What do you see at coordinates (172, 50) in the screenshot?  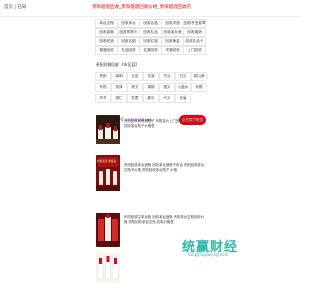 I see `category-link: 洋酒回收` at bounding box center [172, 50].